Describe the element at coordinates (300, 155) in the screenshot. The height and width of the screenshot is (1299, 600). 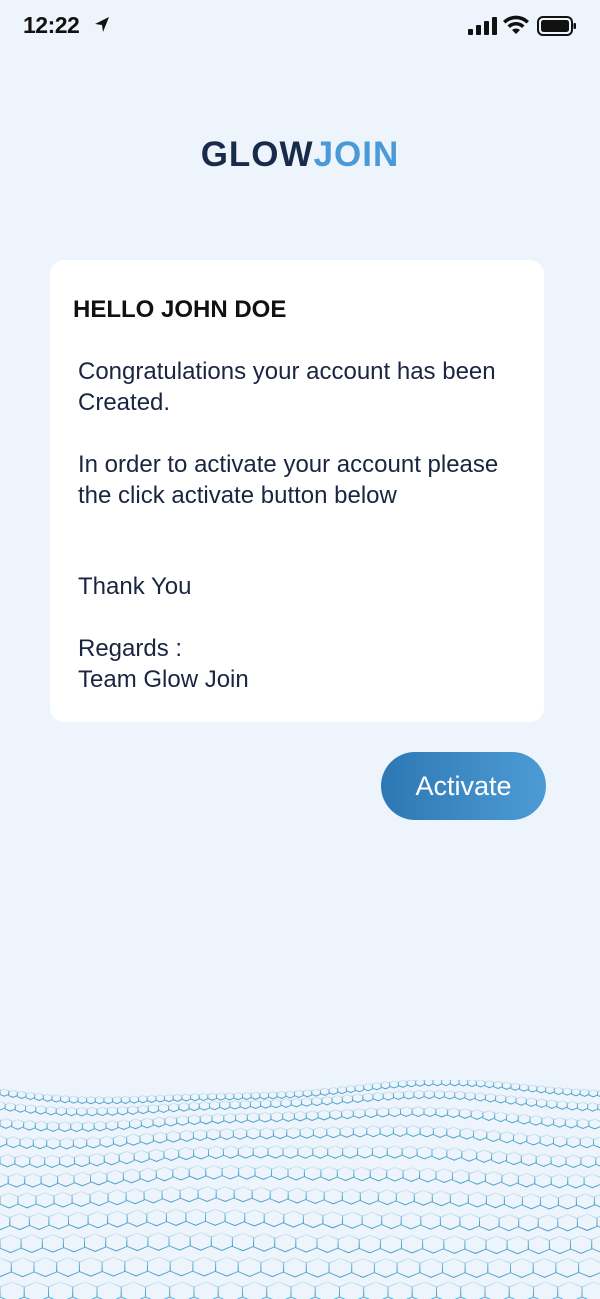
I see `app-logo: GLOWJOIN` at that location.